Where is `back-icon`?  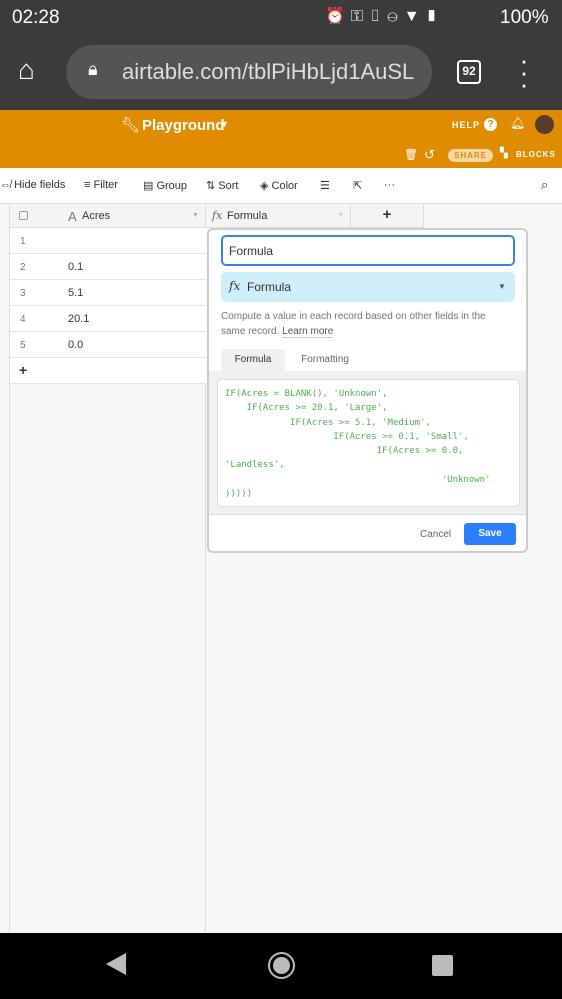
back-icon is located at coordinates (116, 964).